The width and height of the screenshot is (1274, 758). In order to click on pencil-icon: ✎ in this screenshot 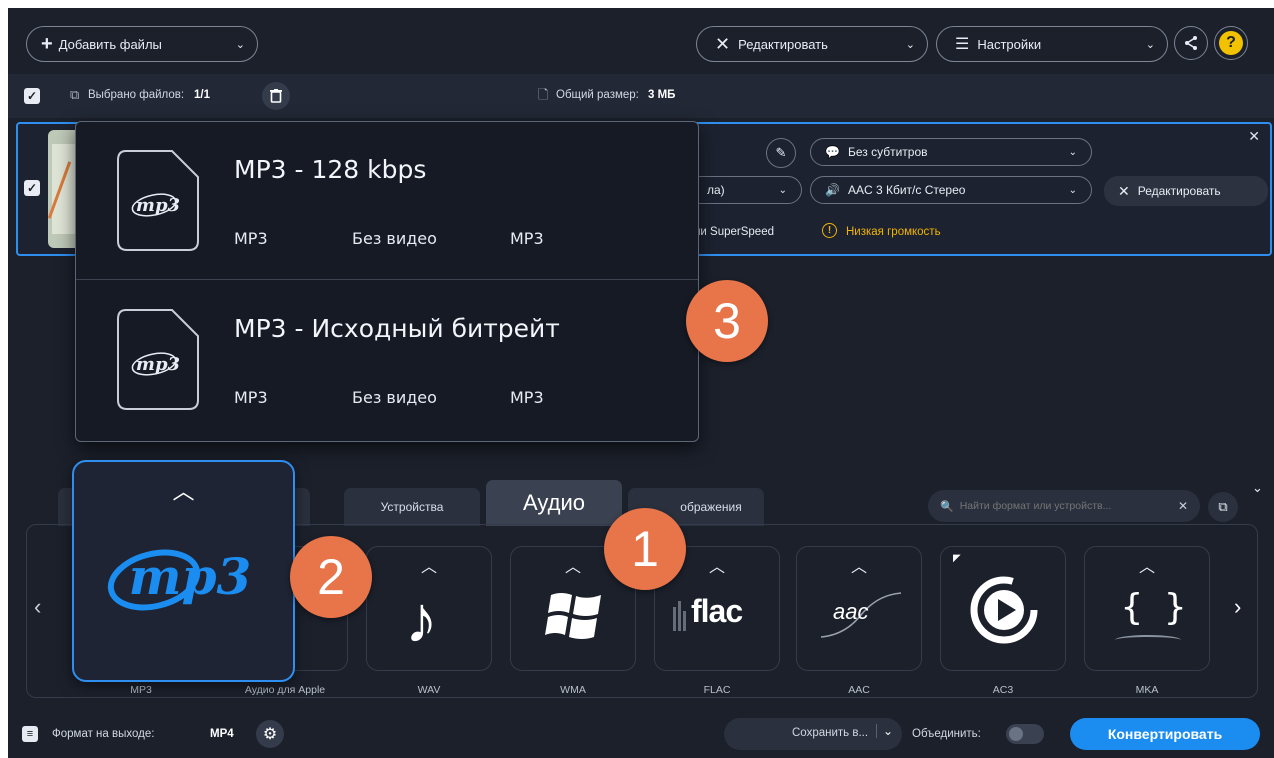, I will do `click(781, 152)`.